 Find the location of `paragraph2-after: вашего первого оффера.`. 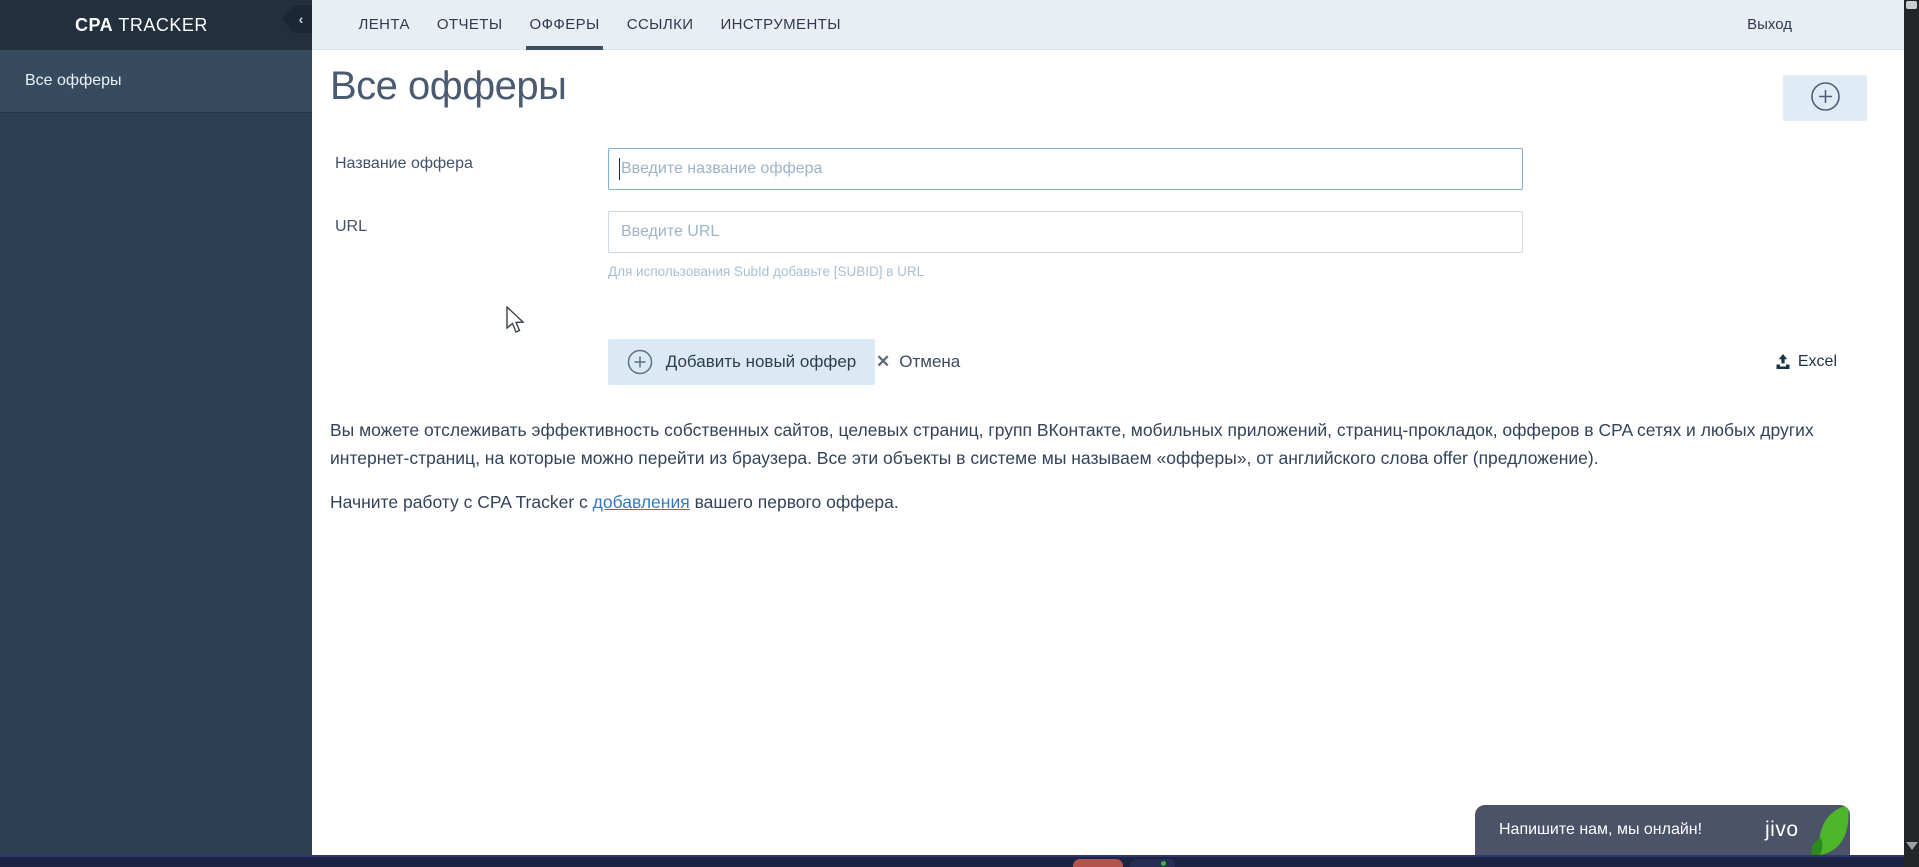

paragraph2-after: вашего первого оффера. is located at coordinates (794, 502).